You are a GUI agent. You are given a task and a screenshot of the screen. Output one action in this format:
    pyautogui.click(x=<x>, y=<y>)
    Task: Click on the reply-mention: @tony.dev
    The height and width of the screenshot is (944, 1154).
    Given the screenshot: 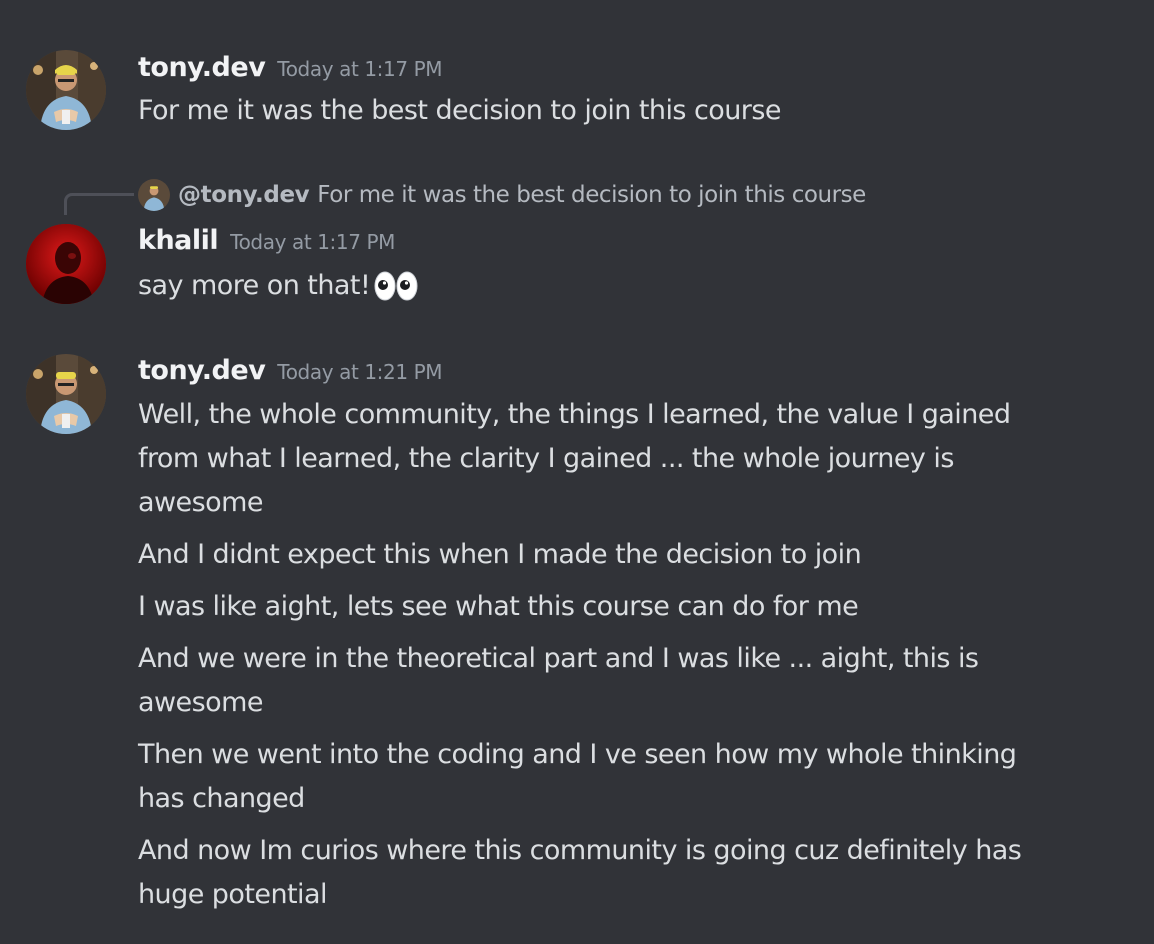 What is the action you would take?
    pyautogui.click(x=244, y=195)
    